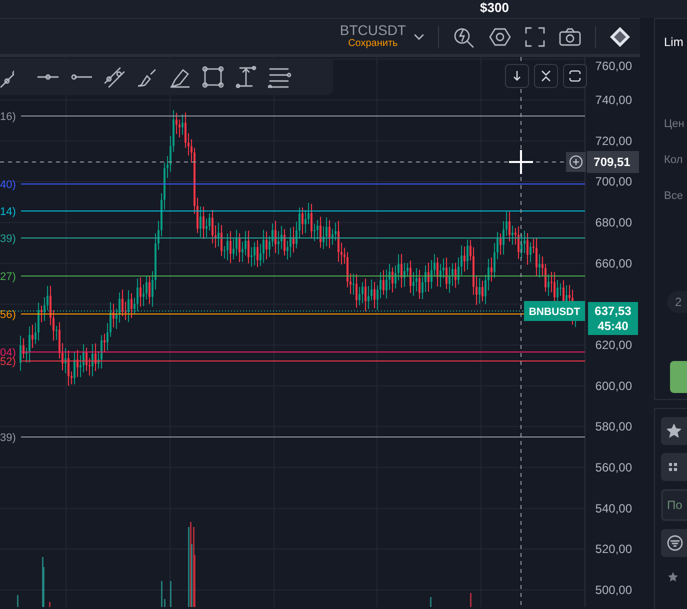 This screenshot has width=687, height=609. Describe the element at coordinates (419, 37) in the screenshot. I see `chevron-down-icon` at that location.